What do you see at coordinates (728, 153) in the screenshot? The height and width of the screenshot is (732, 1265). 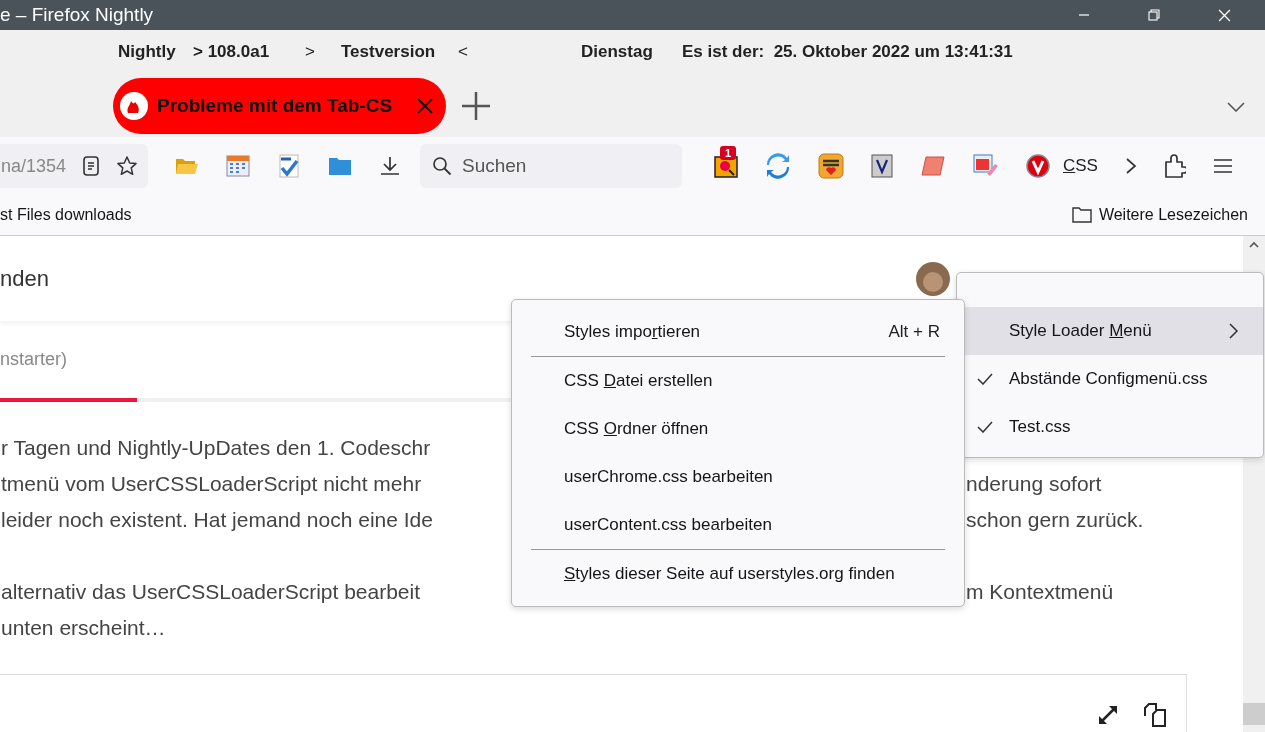 I see `notification-badge: 1` at bounding box center [728, 153].